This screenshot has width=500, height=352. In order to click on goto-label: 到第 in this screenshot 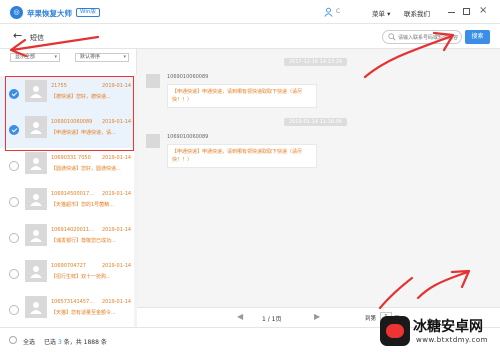, I will do `click(371, 319)`.